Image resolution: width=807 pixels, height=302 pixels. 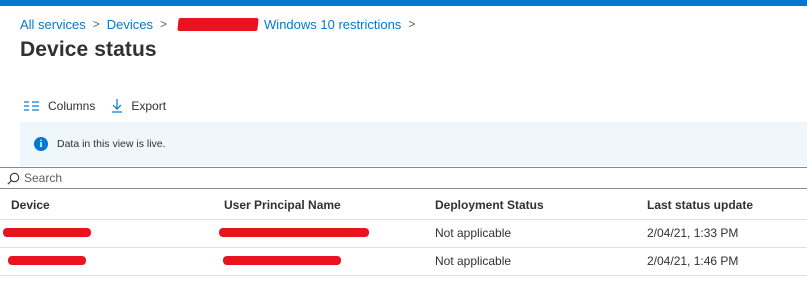 What do you see at coordinates (530, 205) in the screenshot?
I see `column-header-deployment-status: Deployment Status` at bounding box center [530, 205].